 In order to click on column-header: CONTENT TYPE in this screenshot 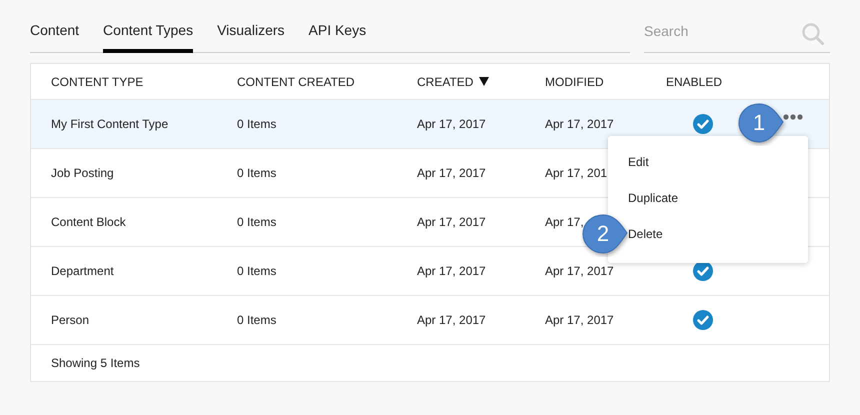, I will do `click(97, 81)`.